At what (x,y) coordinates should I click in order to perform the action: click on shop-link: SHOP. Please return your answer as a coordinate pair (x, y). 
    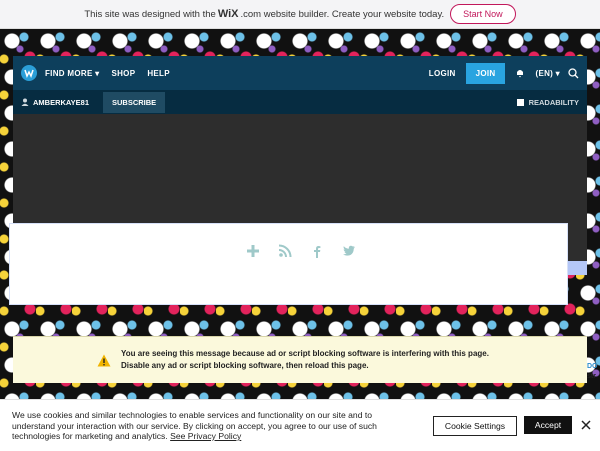
    Looking at the image, I should click on (123, 73).